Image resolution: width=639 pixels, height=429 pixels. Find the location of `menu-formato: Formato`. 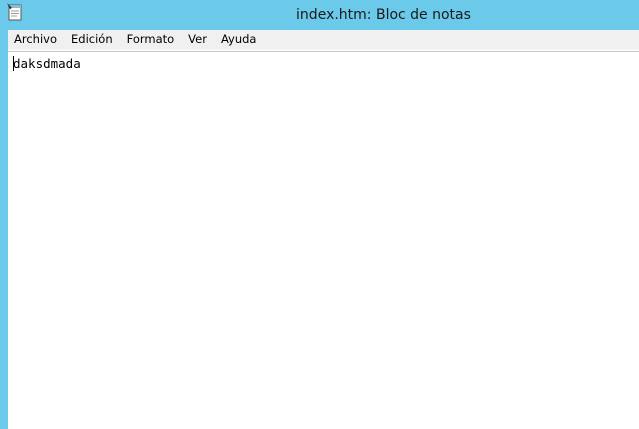

menu-formato: Formato is located at coordinates (151, 39).